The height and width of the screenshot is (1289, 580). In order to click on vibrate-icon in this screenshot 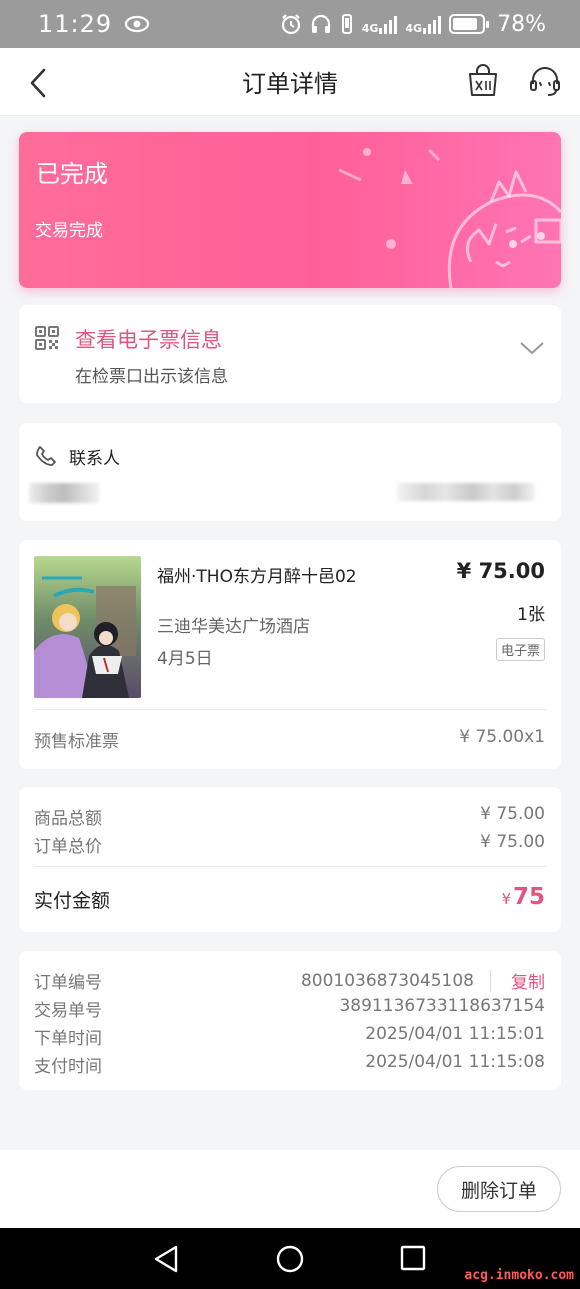, I will do `click(346, 24)`.